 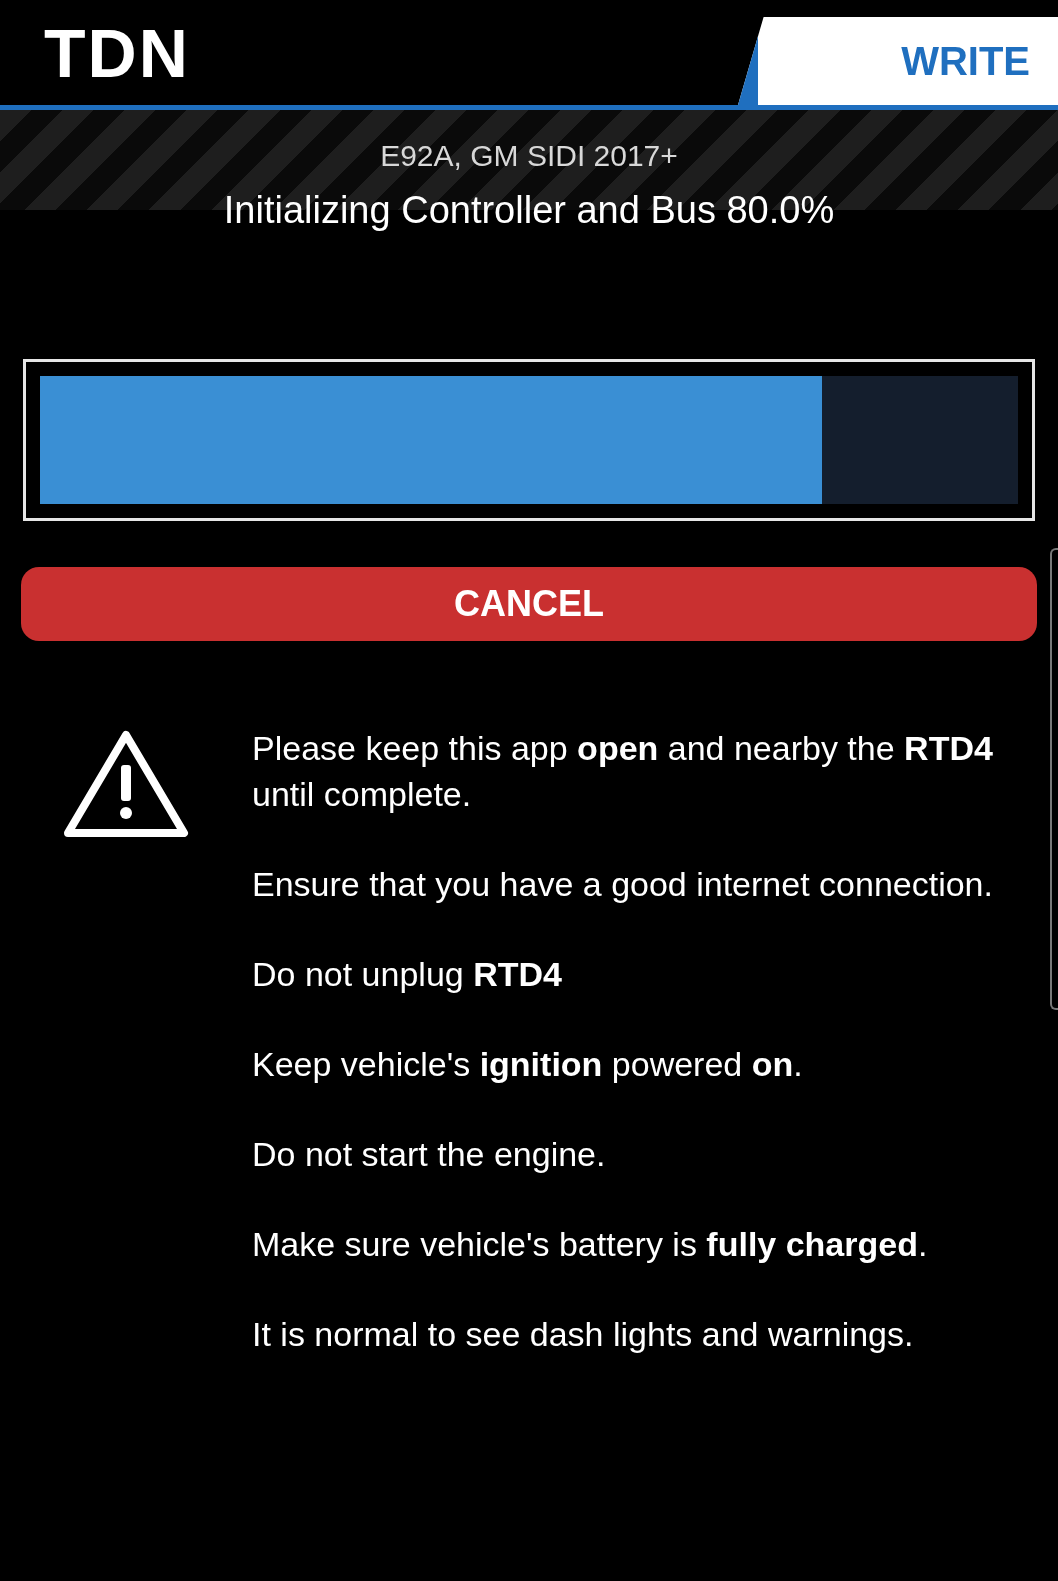 What do you see at coordinates (117, 52) in the screenshot?
I see `app-logo: TDN` at bounding box center [117, 52].